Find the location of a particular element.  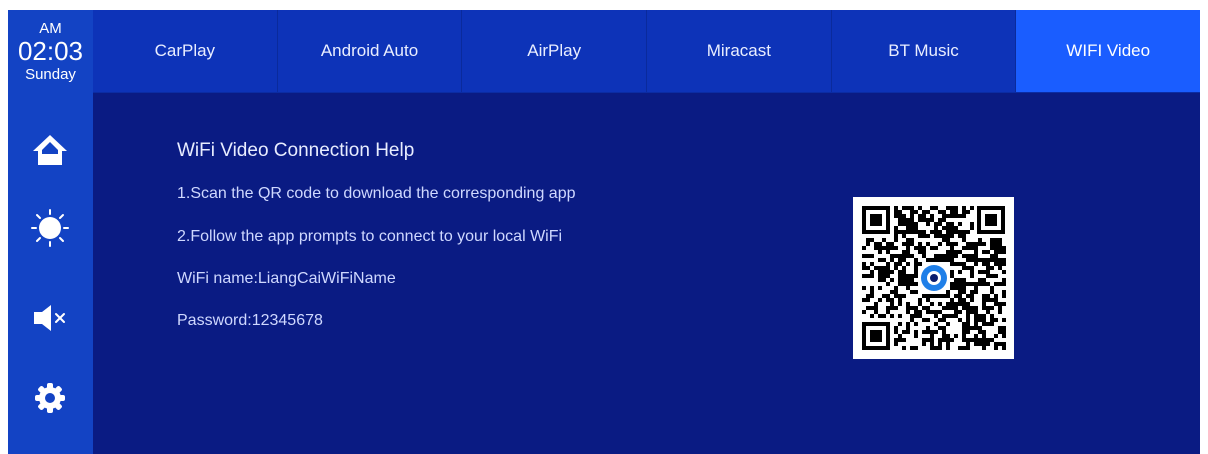

clock: AM 02:03 Sunday is located at coordinates (50, 51).